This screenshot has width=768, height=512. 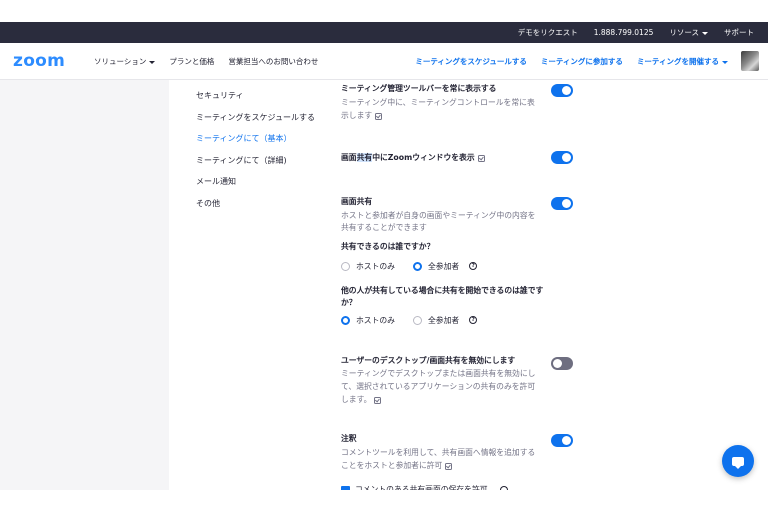 I want to click on support-link: サポート, so click(x=739, y=32).